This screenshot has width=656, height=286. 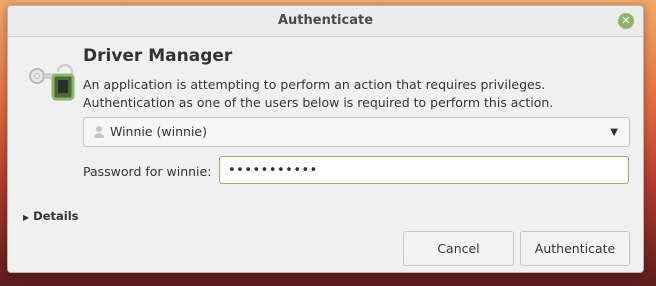 I want to click on details-label: Details, so click(x=56, y=216).